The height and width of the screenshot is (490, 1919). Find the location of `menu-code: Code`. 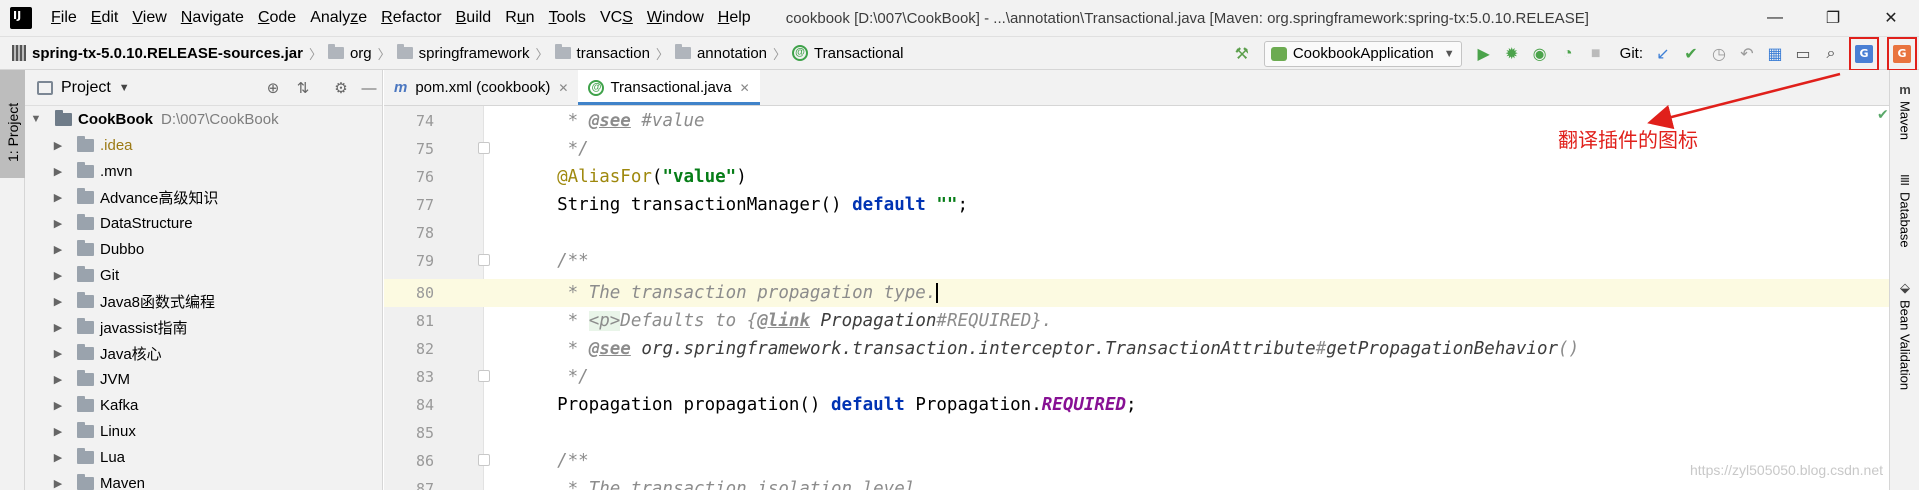

menu-code: Code is located at coordinates (277, 18).